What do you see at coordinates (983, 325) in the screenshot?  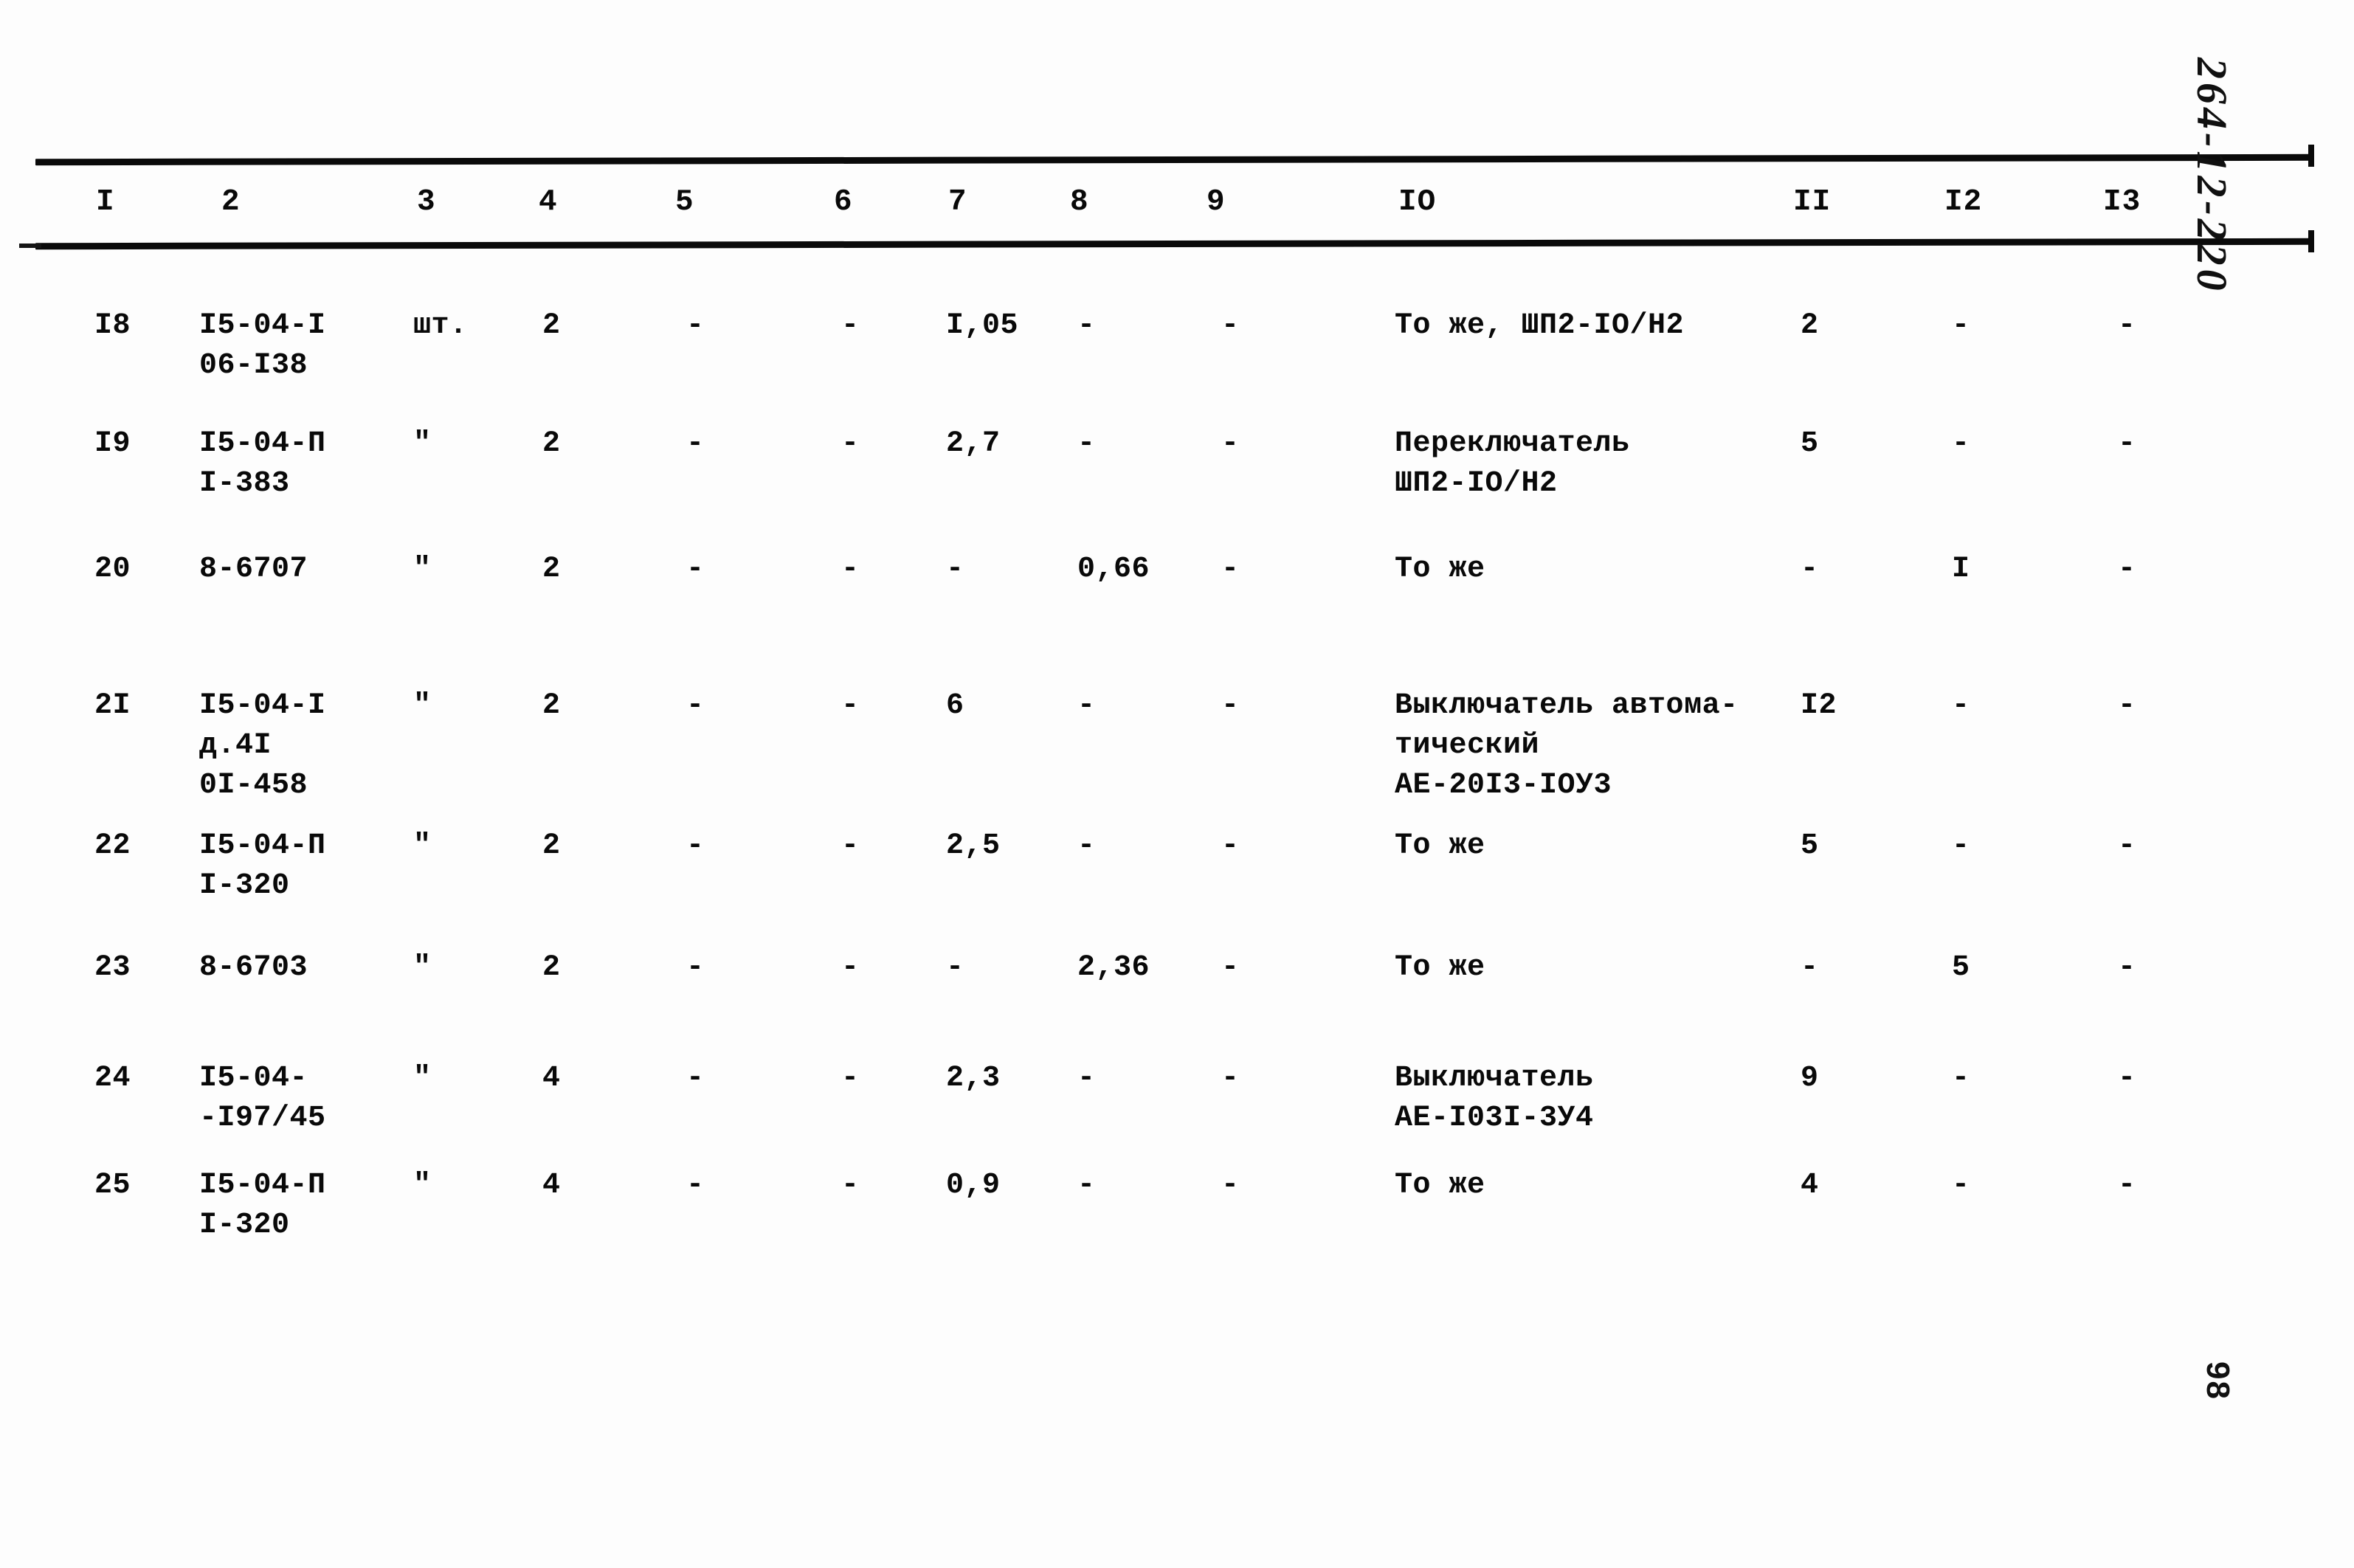 I see `cell-c7: I,05` at bounding box center [983, 325].